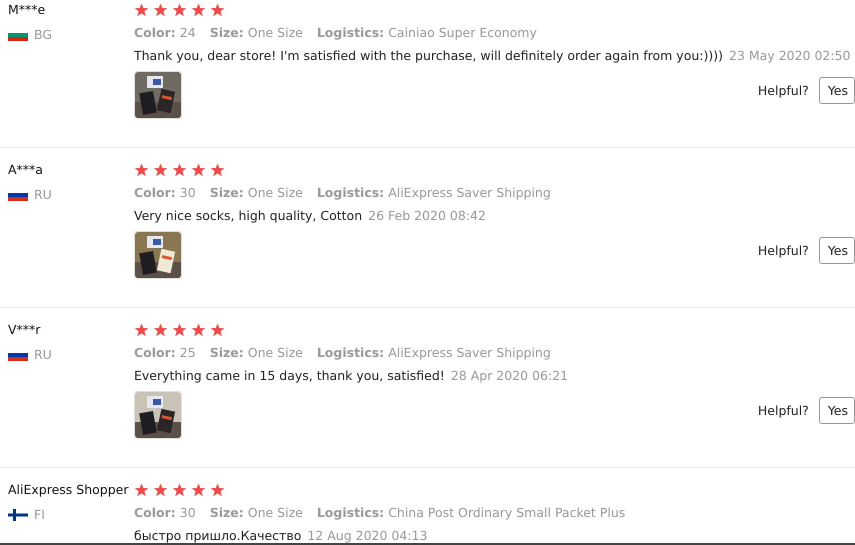 Image resolution: width=855 pixels, height=545 pixels. I want to click on review-date: 26 Feb 2020 08:42, so click(427, 215).